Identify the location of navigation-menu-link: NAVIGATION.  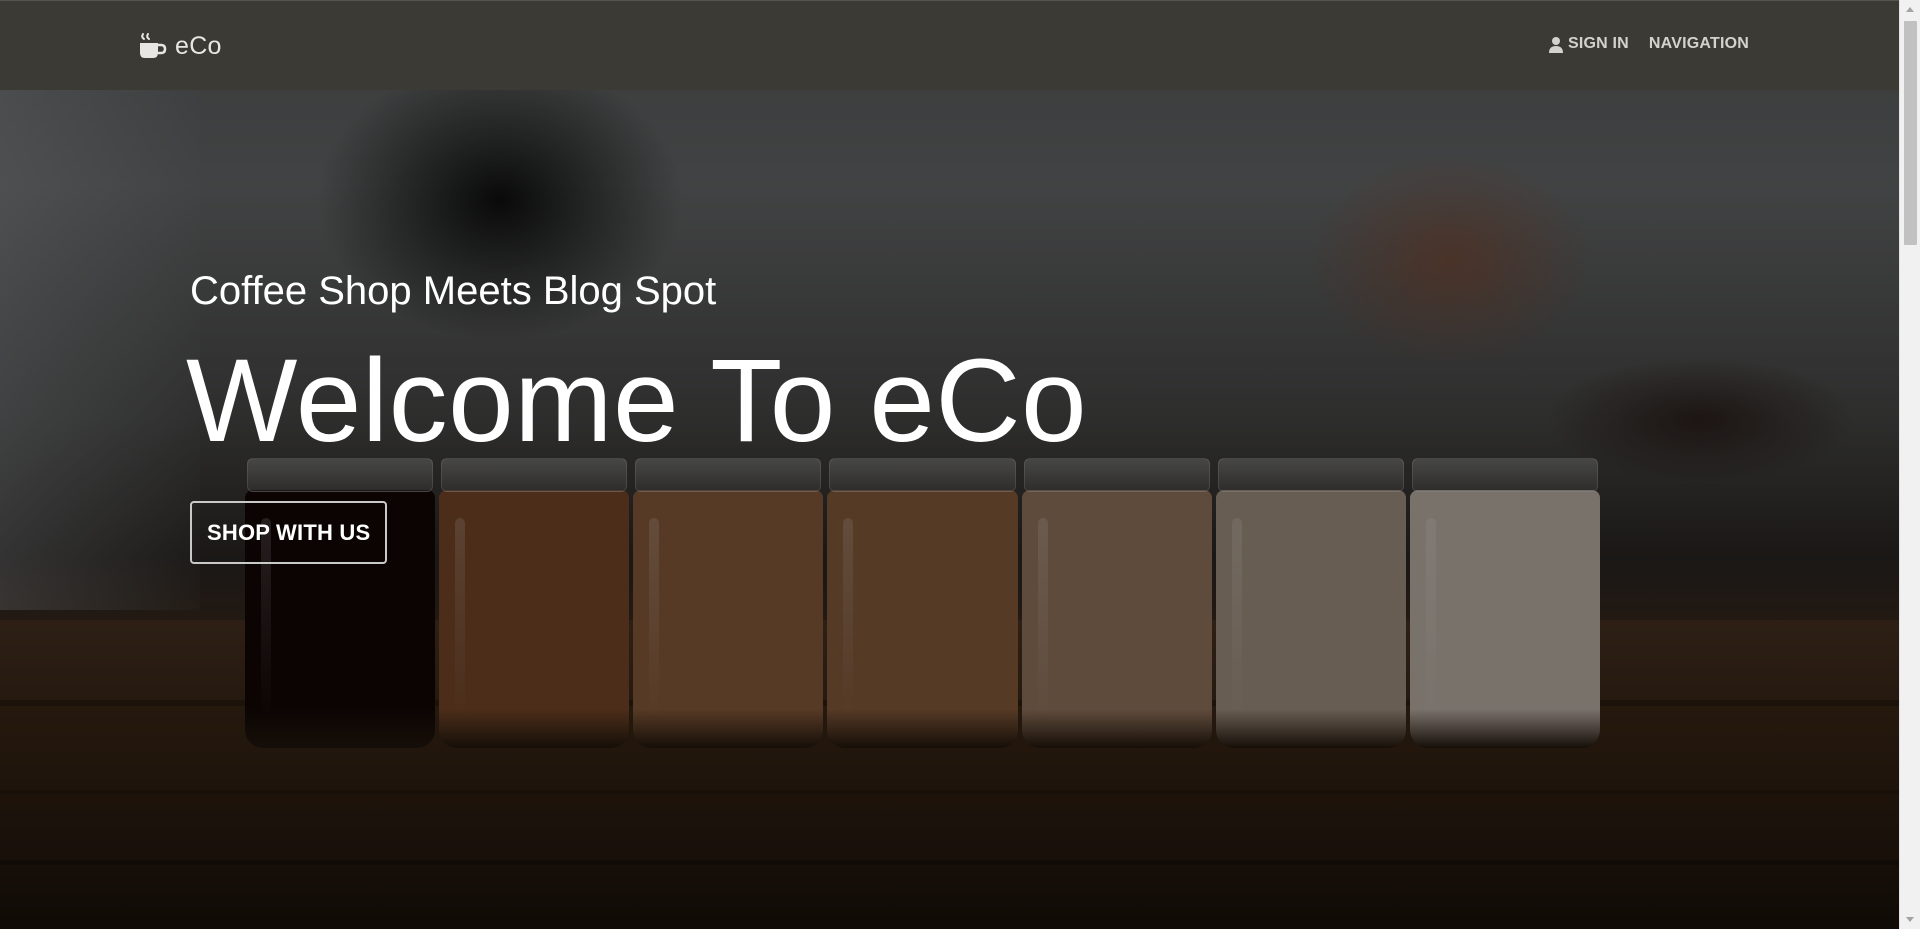
(1699, 44).